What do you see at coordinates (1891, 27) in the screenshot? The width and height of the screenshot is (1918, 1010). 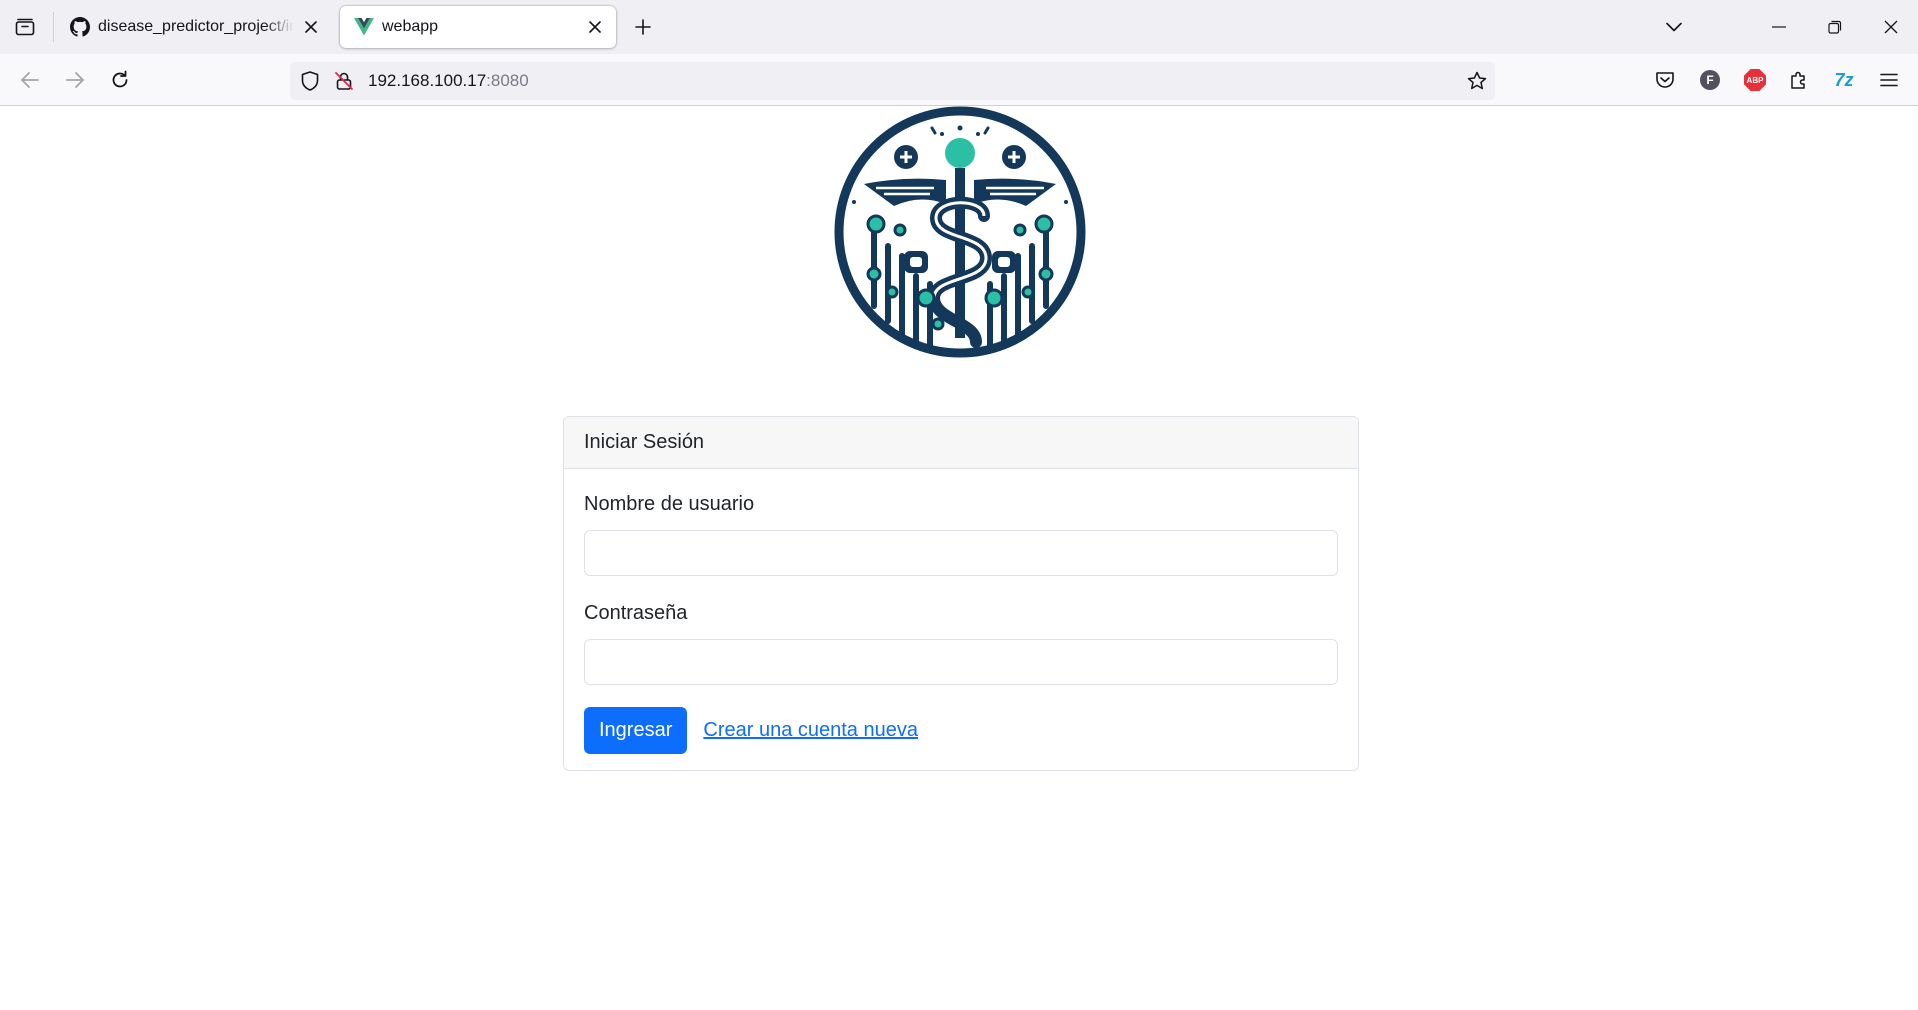 I see `close-window-icon` at bounding box center [1891, 27].